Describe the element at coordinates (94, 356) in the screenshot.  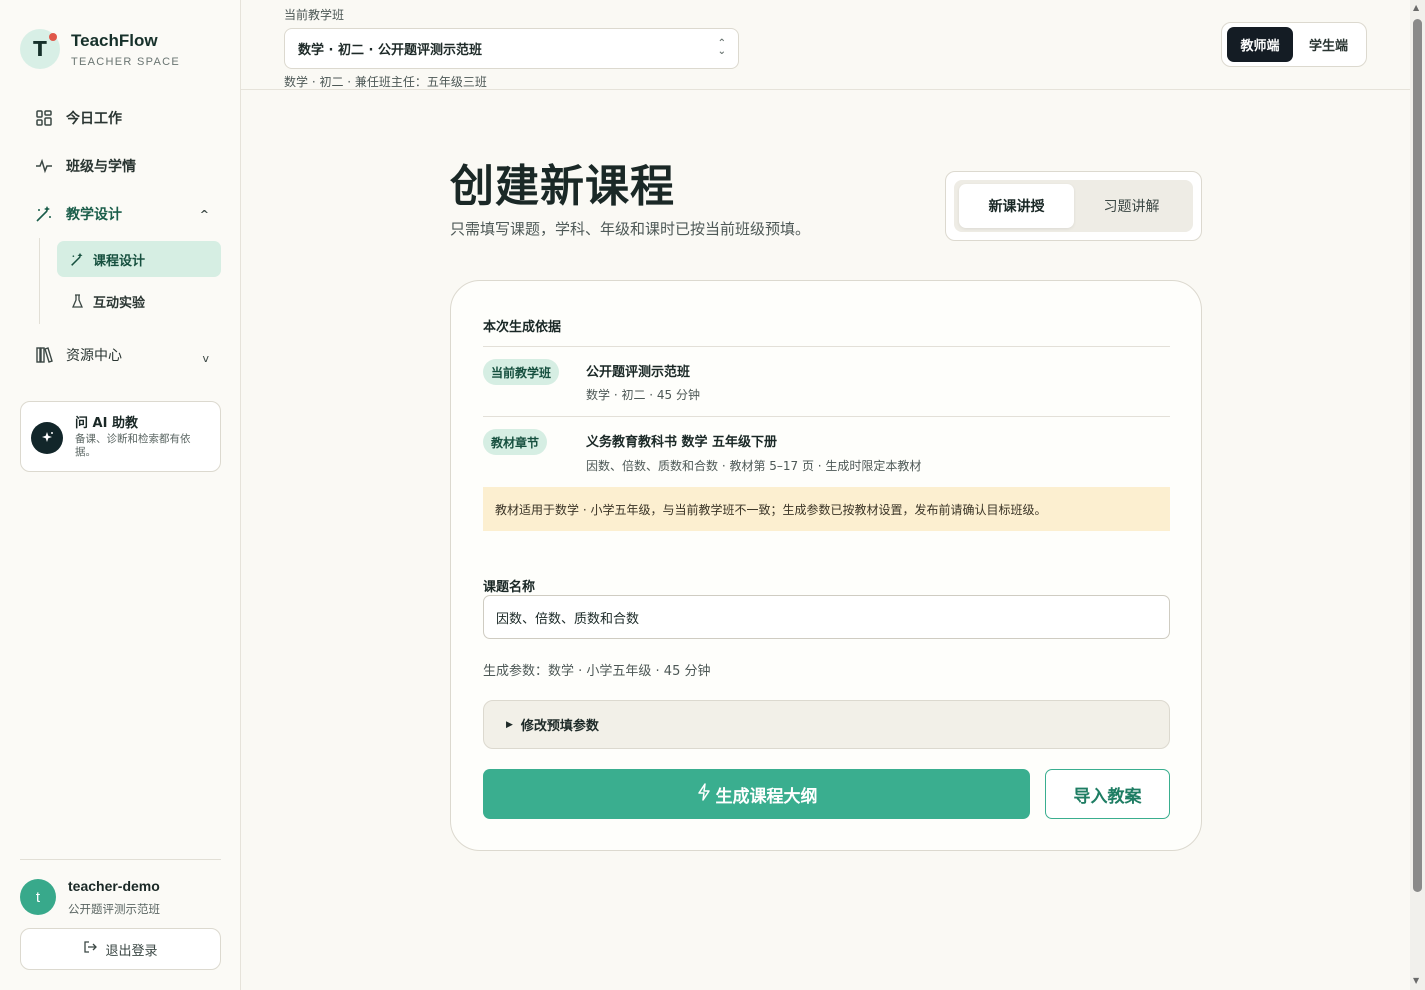
I see `sidebar-item-label: 资源中心` at that location.